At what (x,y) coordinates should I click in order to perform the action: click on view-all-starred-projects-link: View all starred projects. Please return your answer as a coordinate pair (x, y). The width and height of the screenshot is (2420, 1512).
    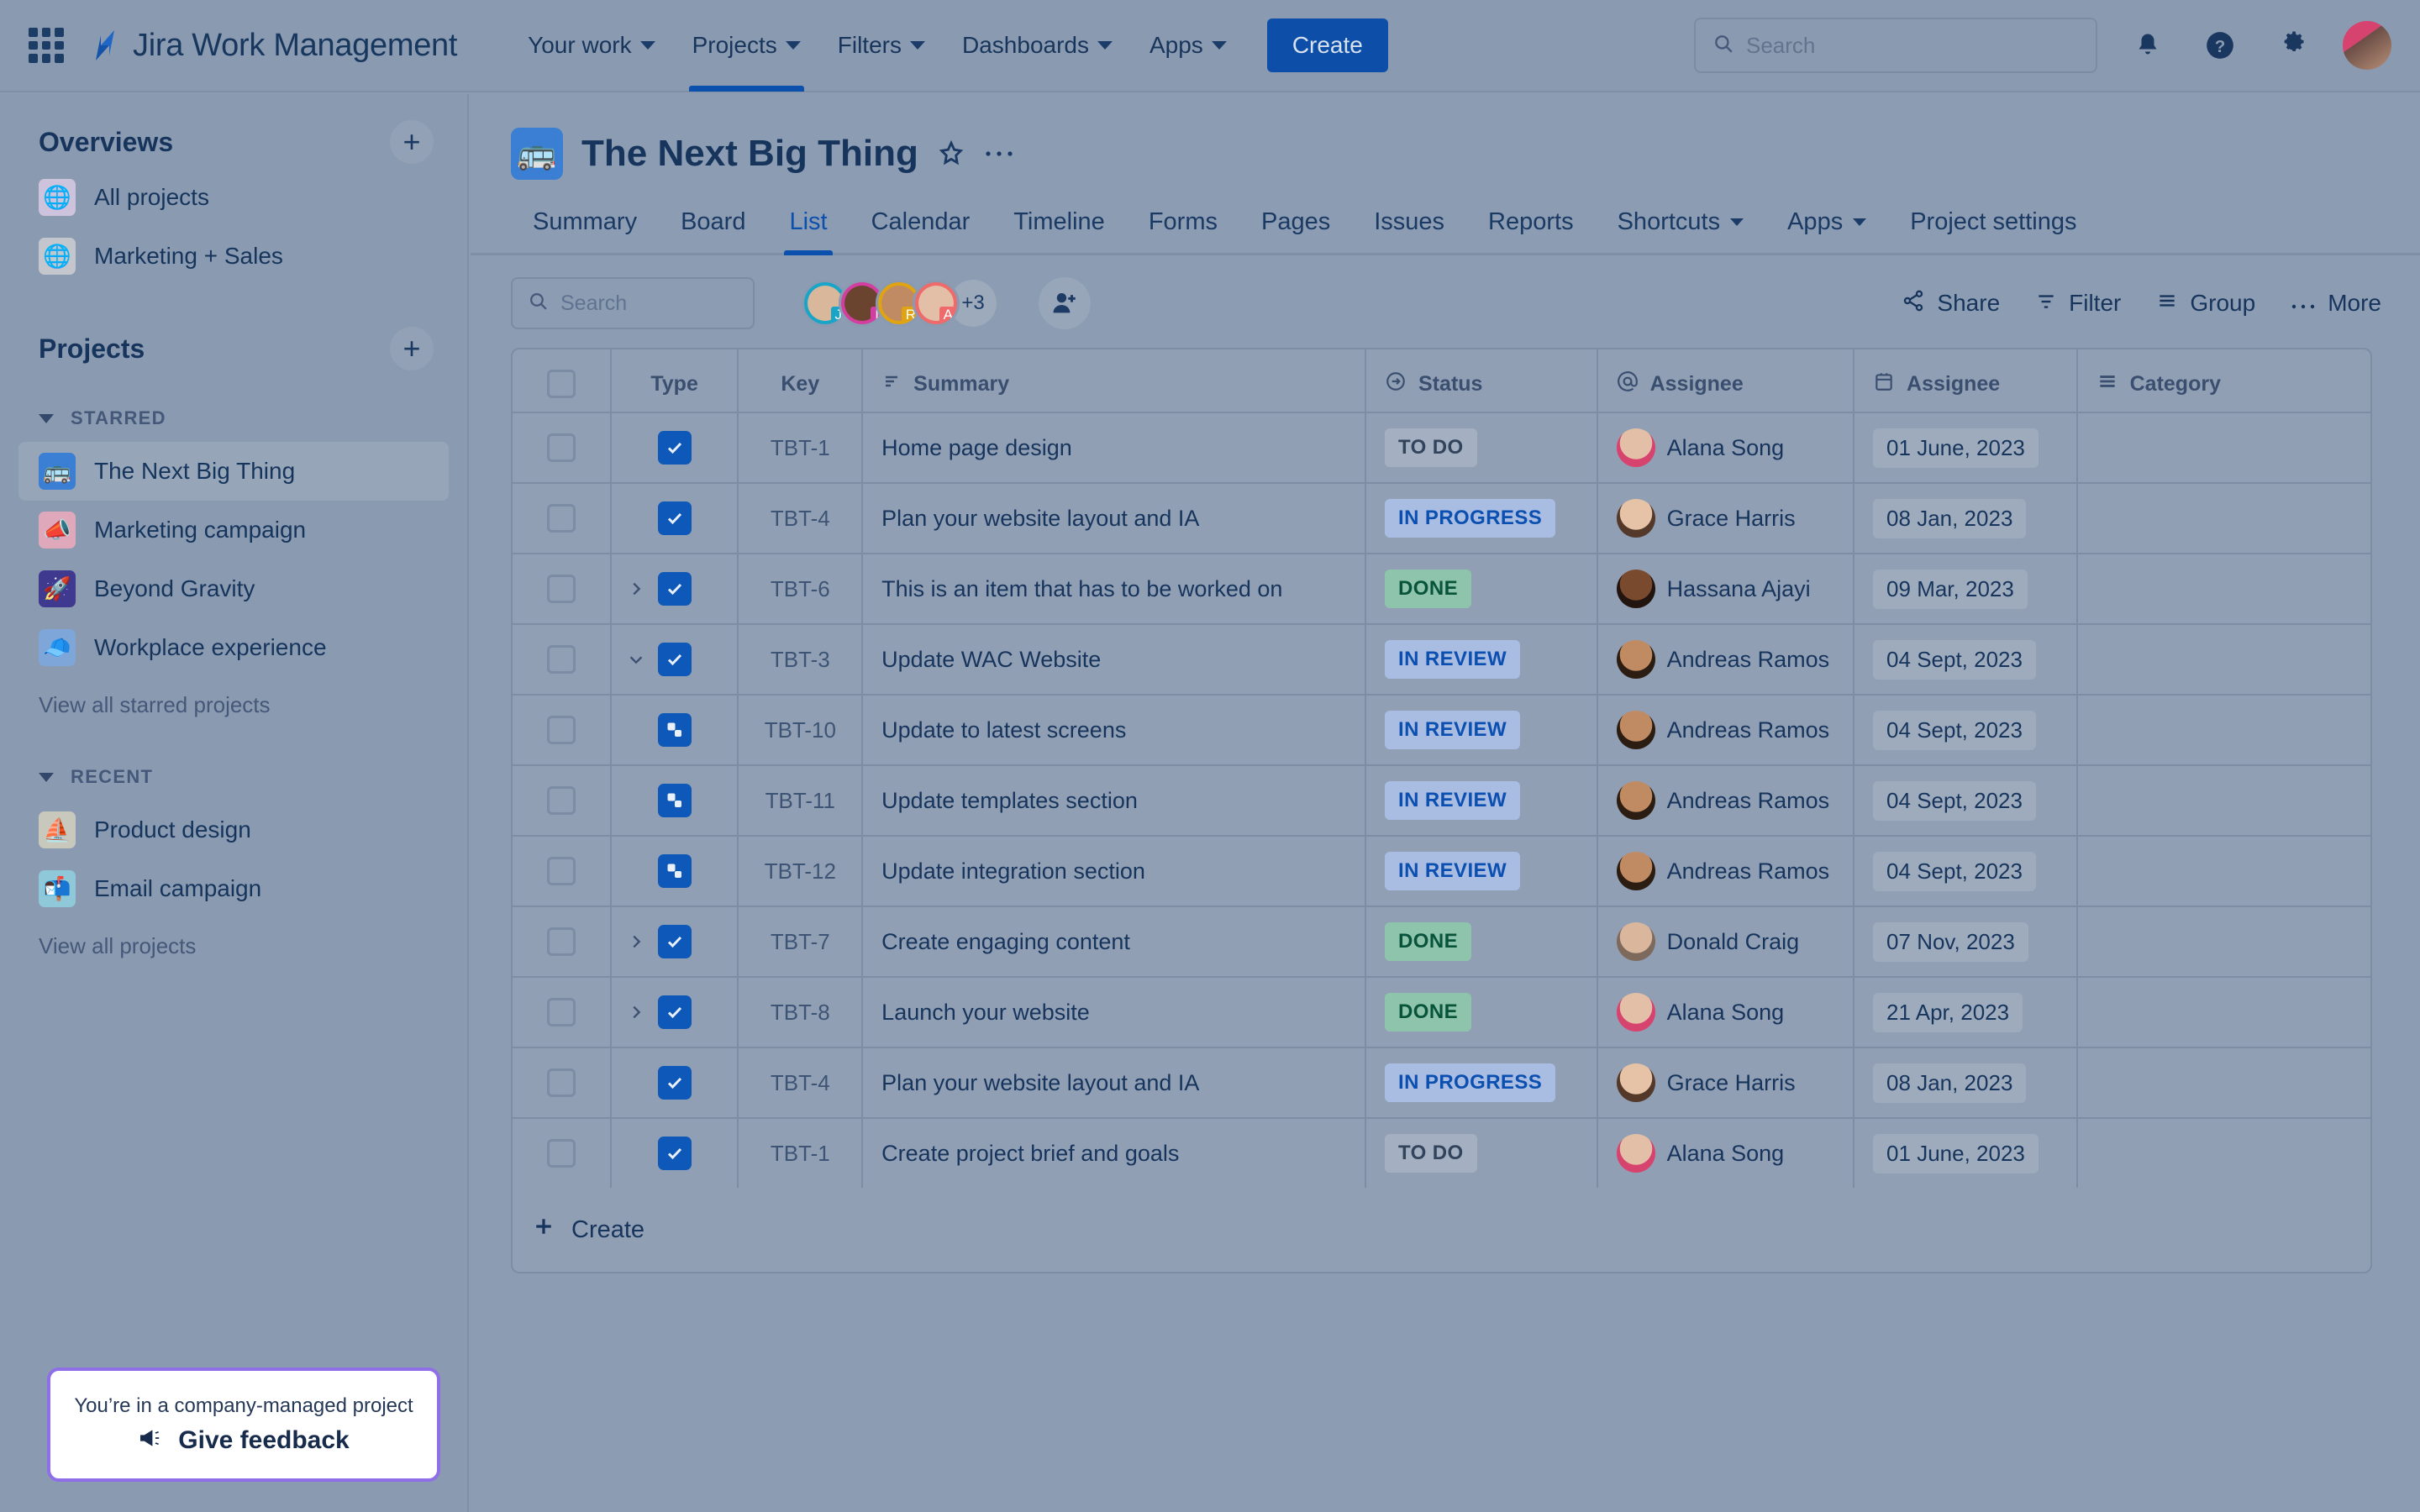
    Looking at the image, I should click on (233, 705).